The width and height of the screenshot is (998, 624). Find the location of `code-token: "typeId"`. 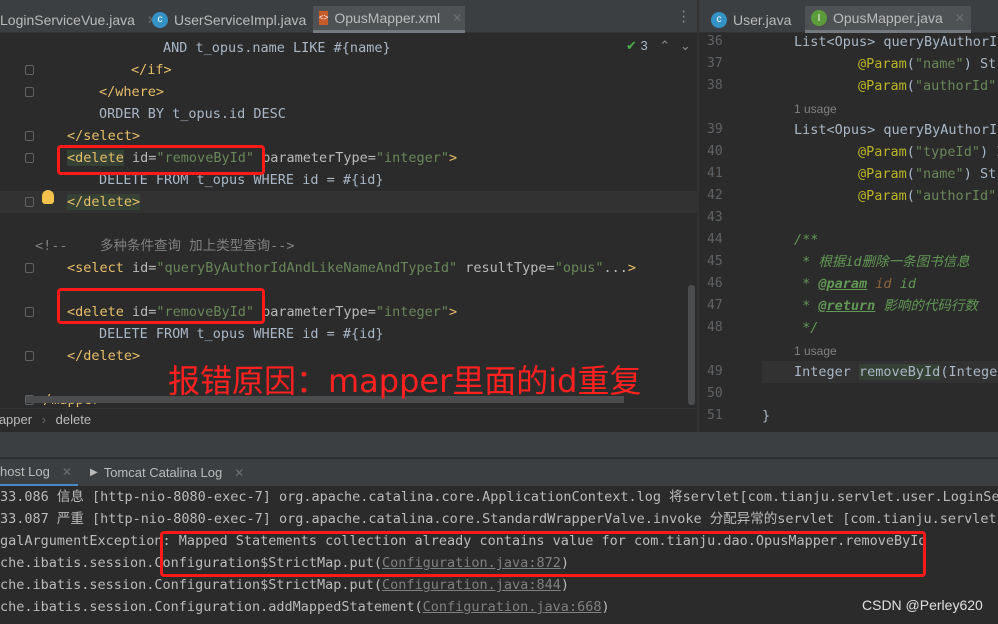

code-token: "typeId" is located at coordinates (947, 152).